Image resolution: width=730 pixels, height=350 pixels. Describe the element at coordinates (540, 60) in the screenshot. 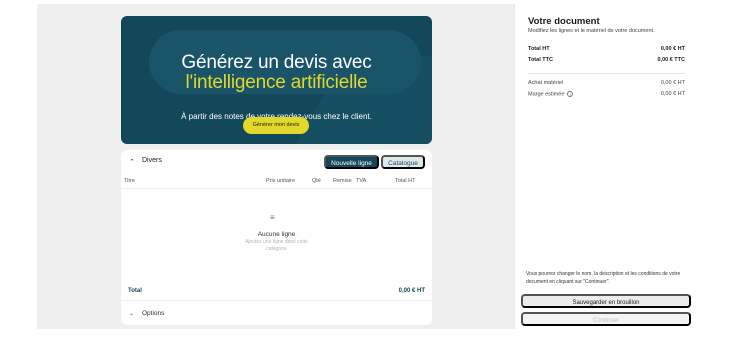

I see `total-ttc-label: Total TTC` at that location.